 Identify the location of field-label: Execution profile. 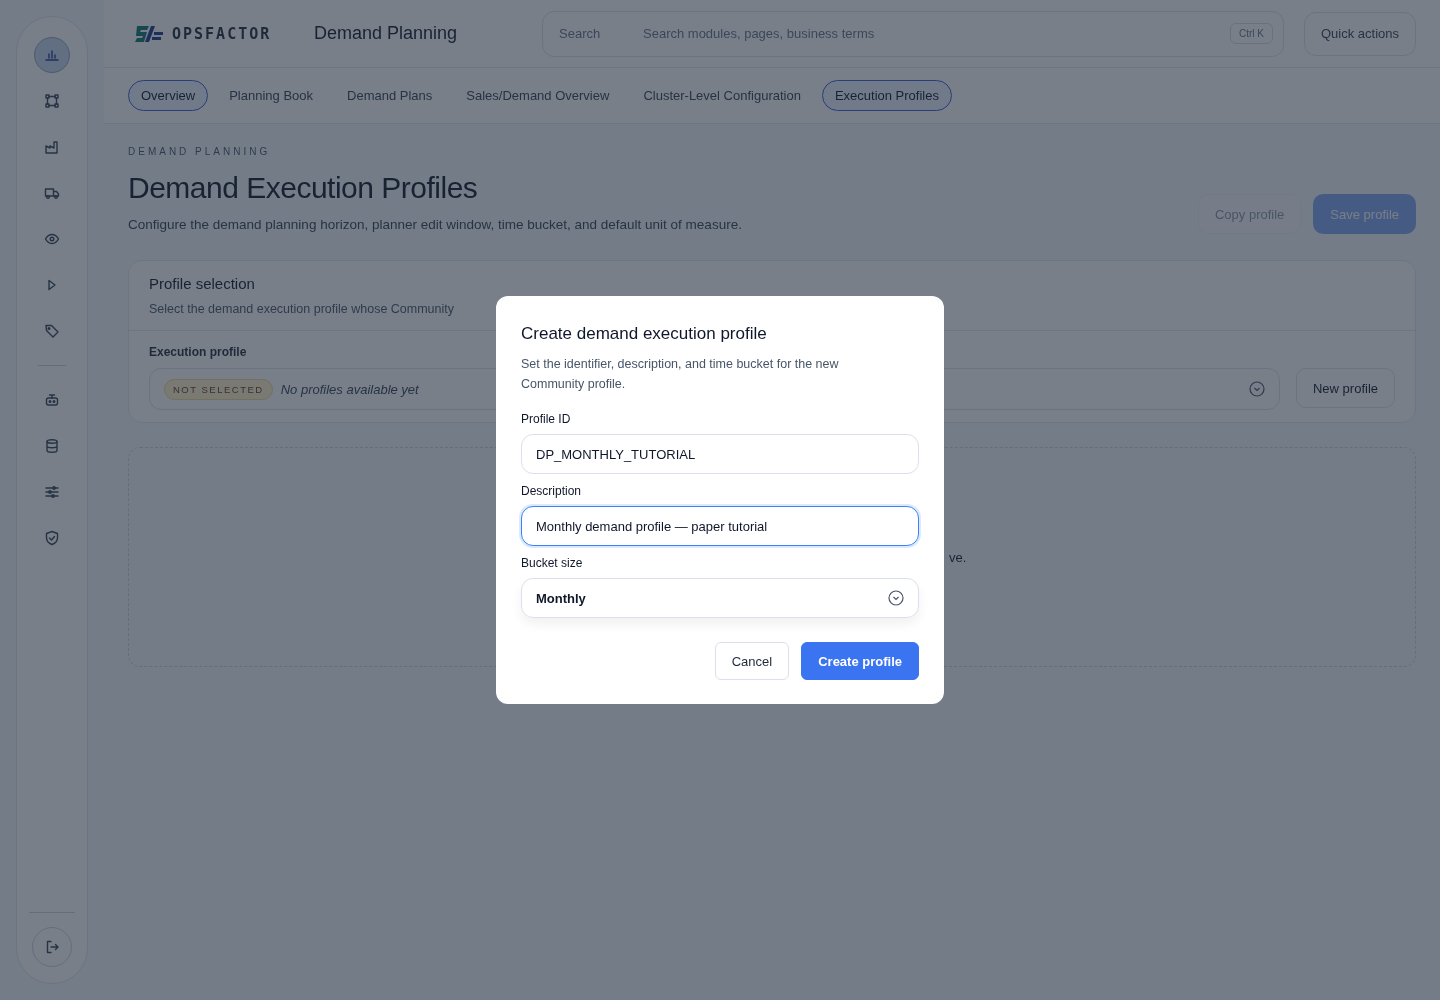
(198, 352).